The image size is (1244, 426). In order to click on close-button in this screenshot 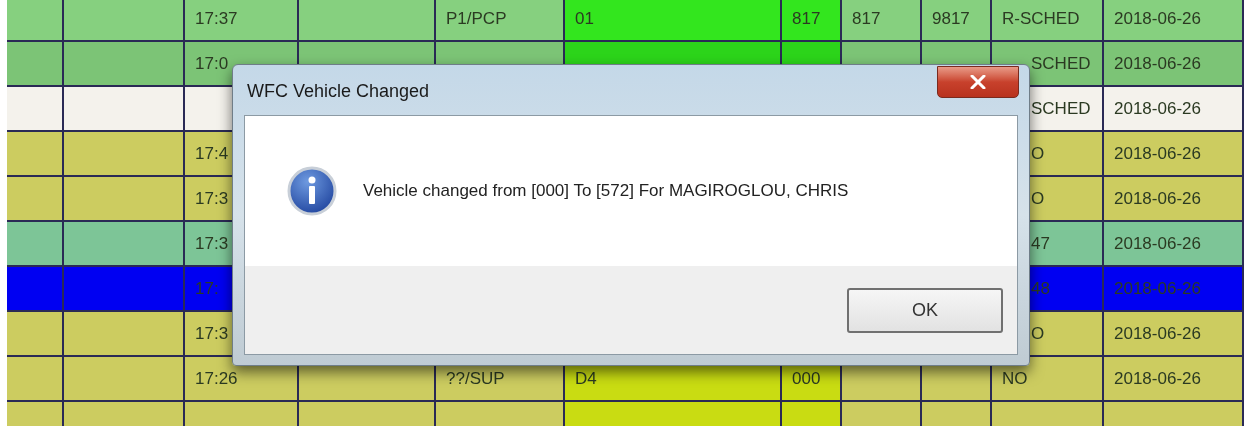, I will do `click(978, 82)`.